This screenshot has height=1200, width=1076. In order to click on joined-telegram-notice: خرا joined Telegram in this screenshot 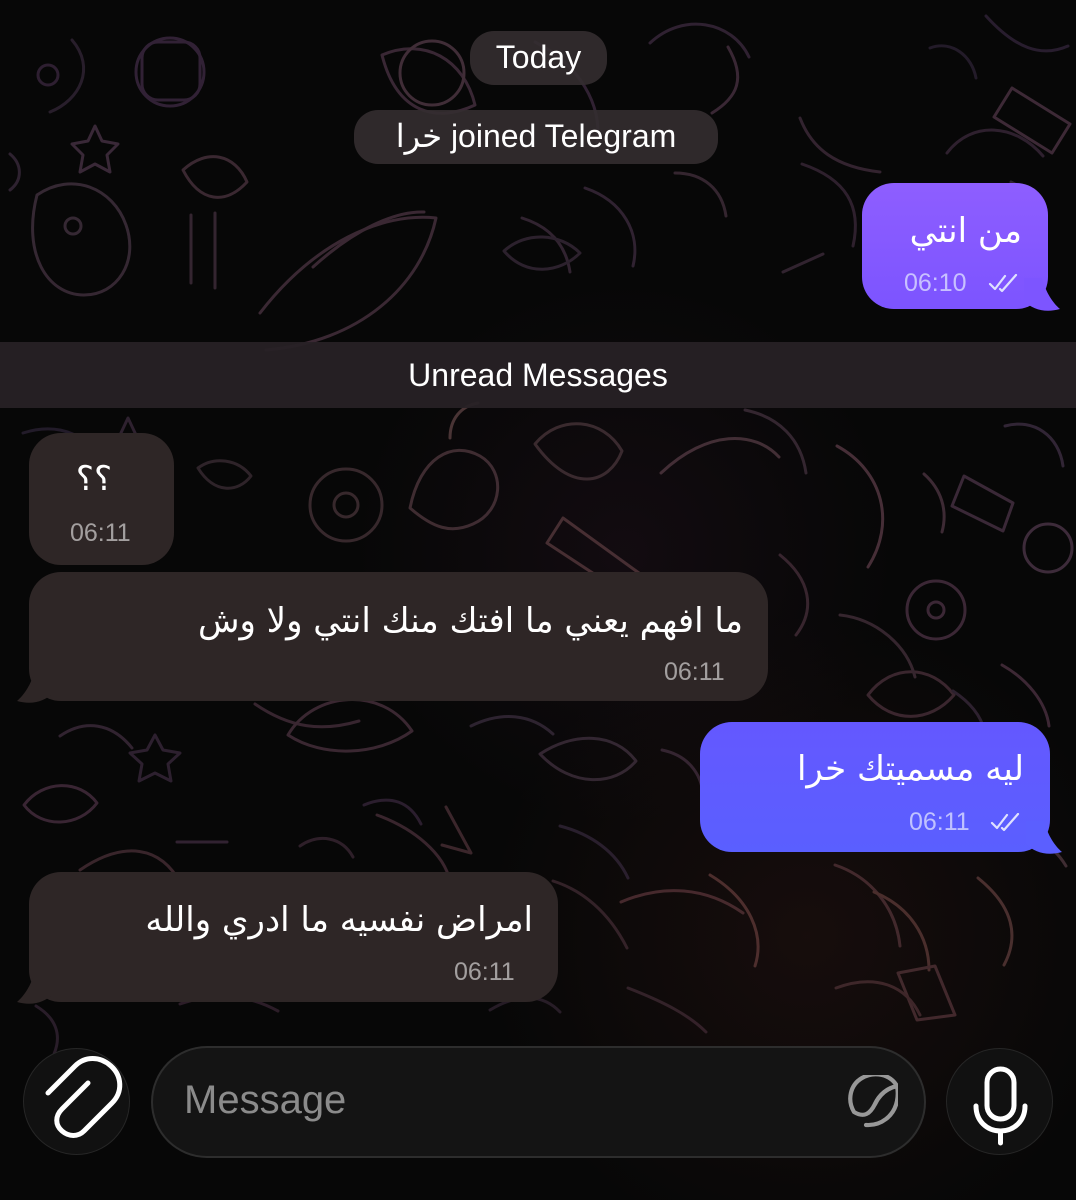, I will do `click(536, 137)`.